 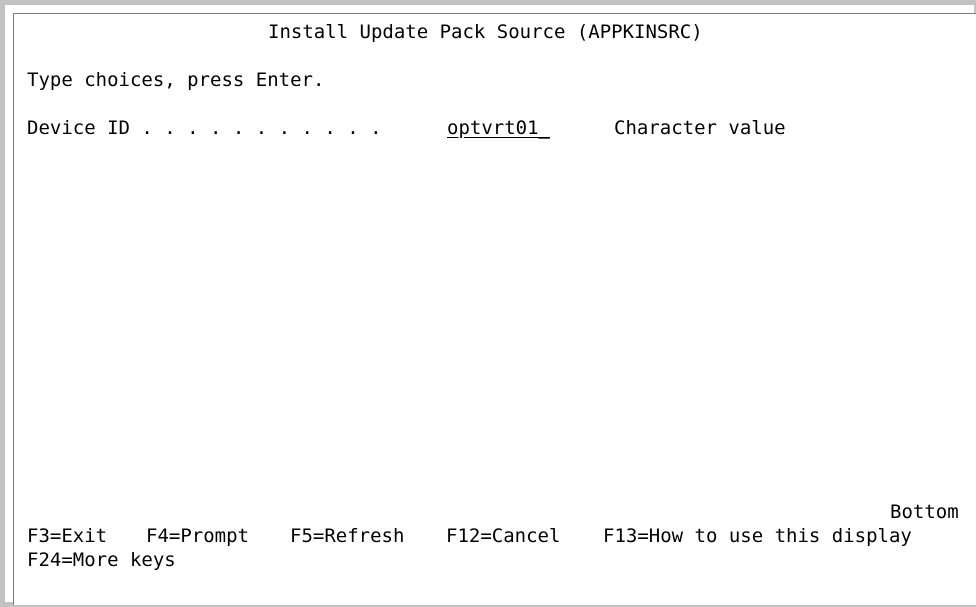 I want to click on f24-more-keys: F24=More keys, so click(x=101, y=560).